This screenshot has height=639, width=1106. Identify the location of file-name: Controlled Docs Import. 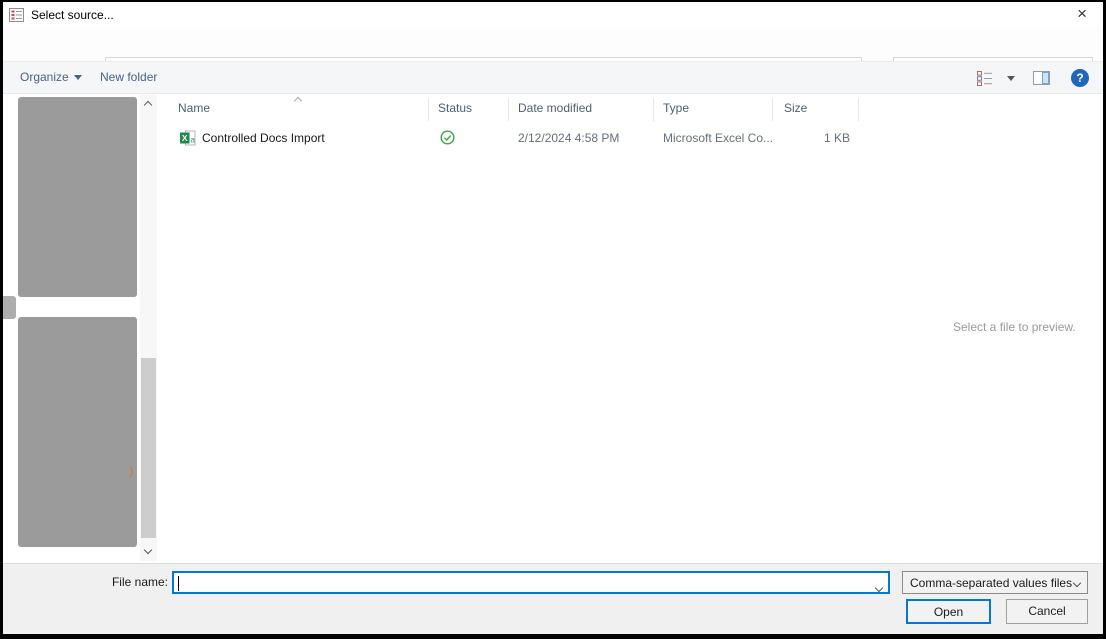
(263, 138).